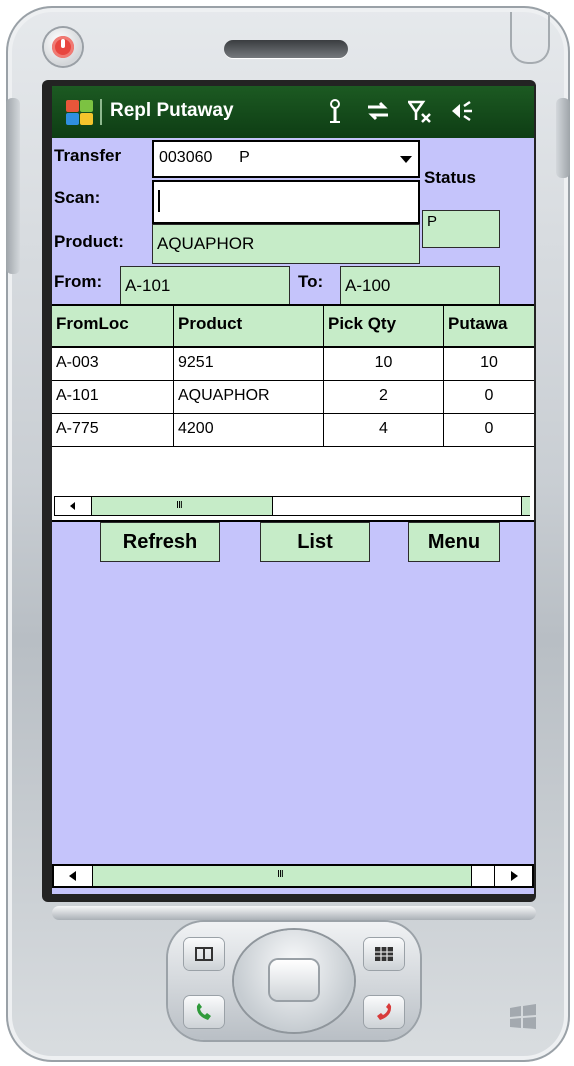 Image resolution: width=574 pixels, height=1066 pixels. What do you see at coordinates (160, 542) in the screenshot?
I see `refresh-button: Refresh` at bounding box center [160, 542].